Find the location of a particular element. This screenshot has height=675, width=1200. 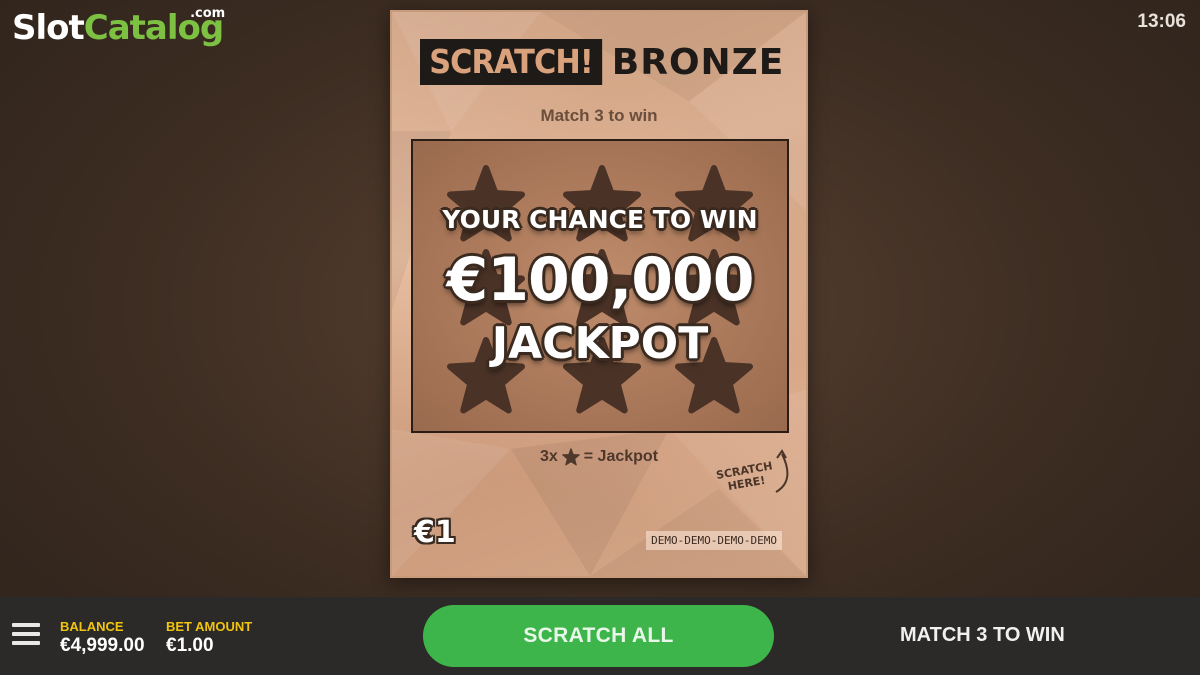

ticket-title: SCRATCH! BRONZE is located at coordinates (602, 62).